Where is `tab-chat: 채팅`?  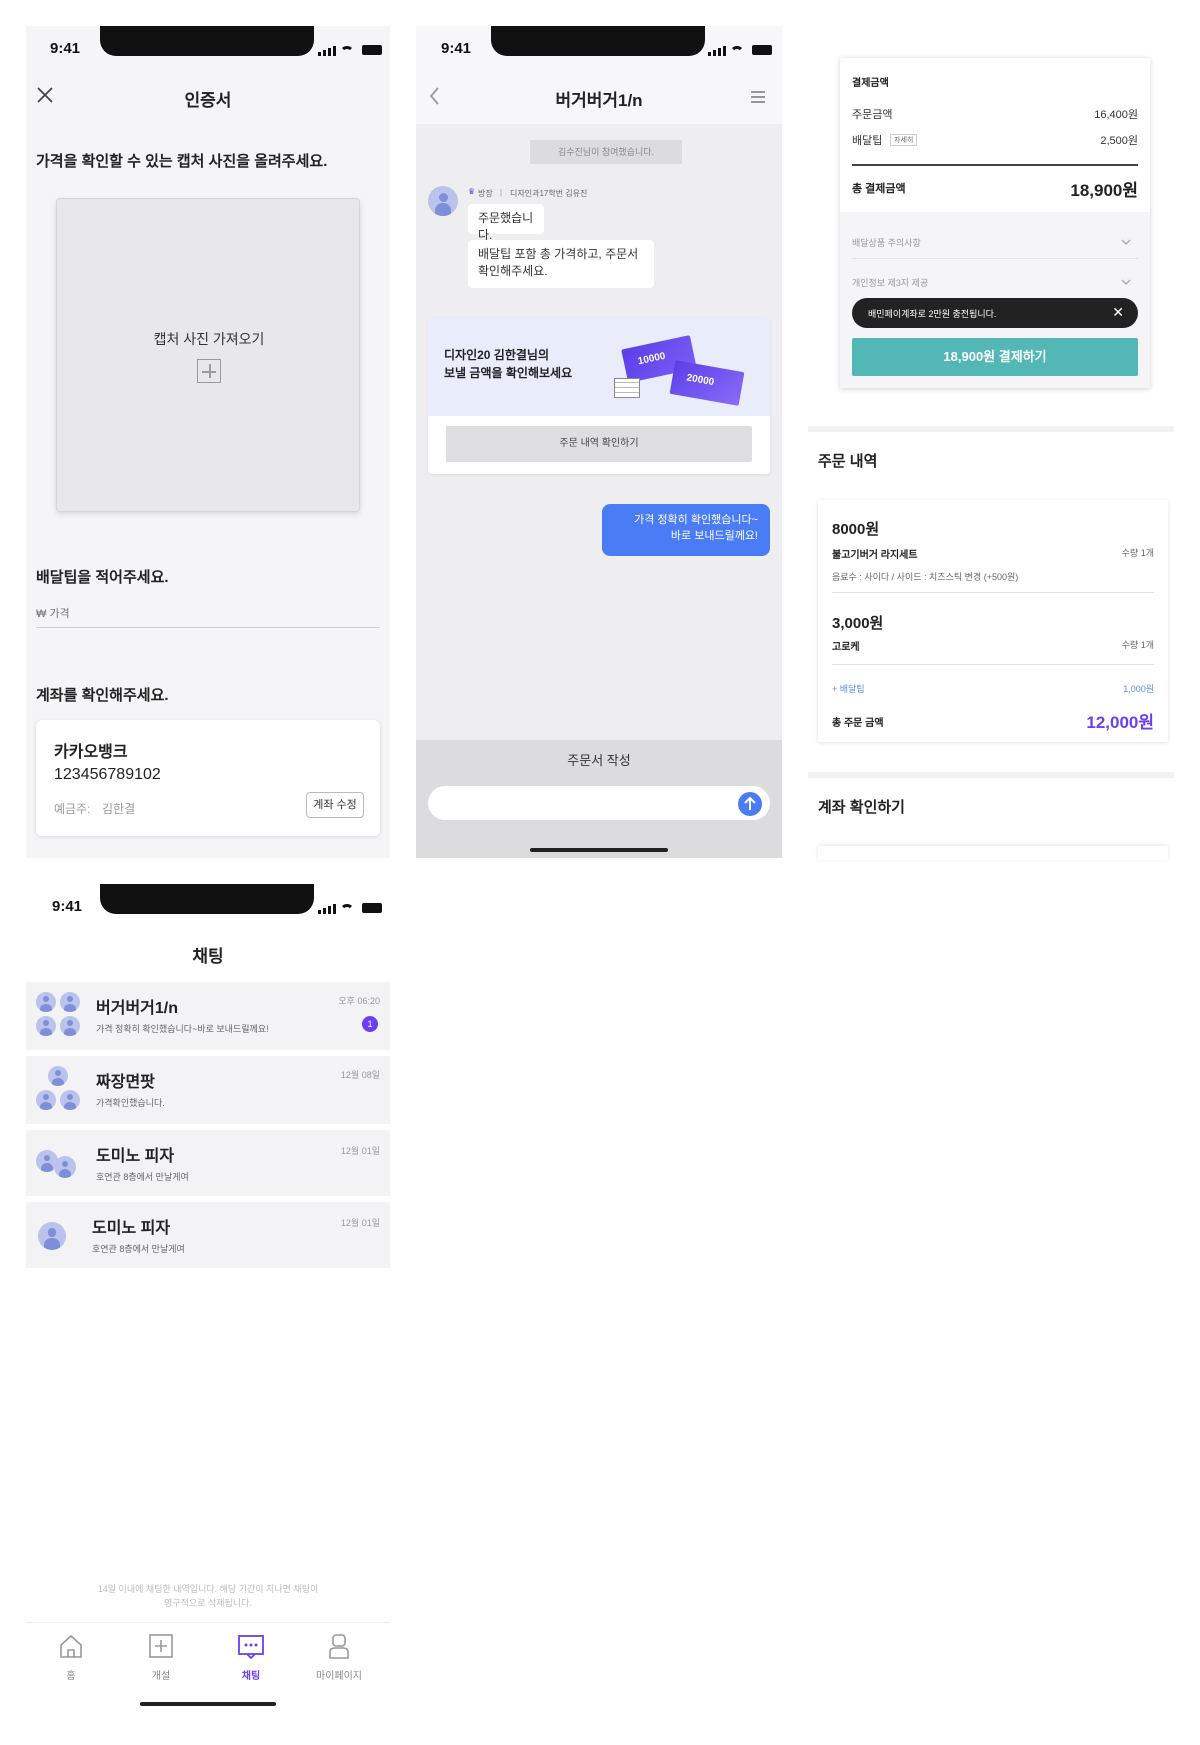
tab-chat: 채팅 is located at coordinates (251, 1657).